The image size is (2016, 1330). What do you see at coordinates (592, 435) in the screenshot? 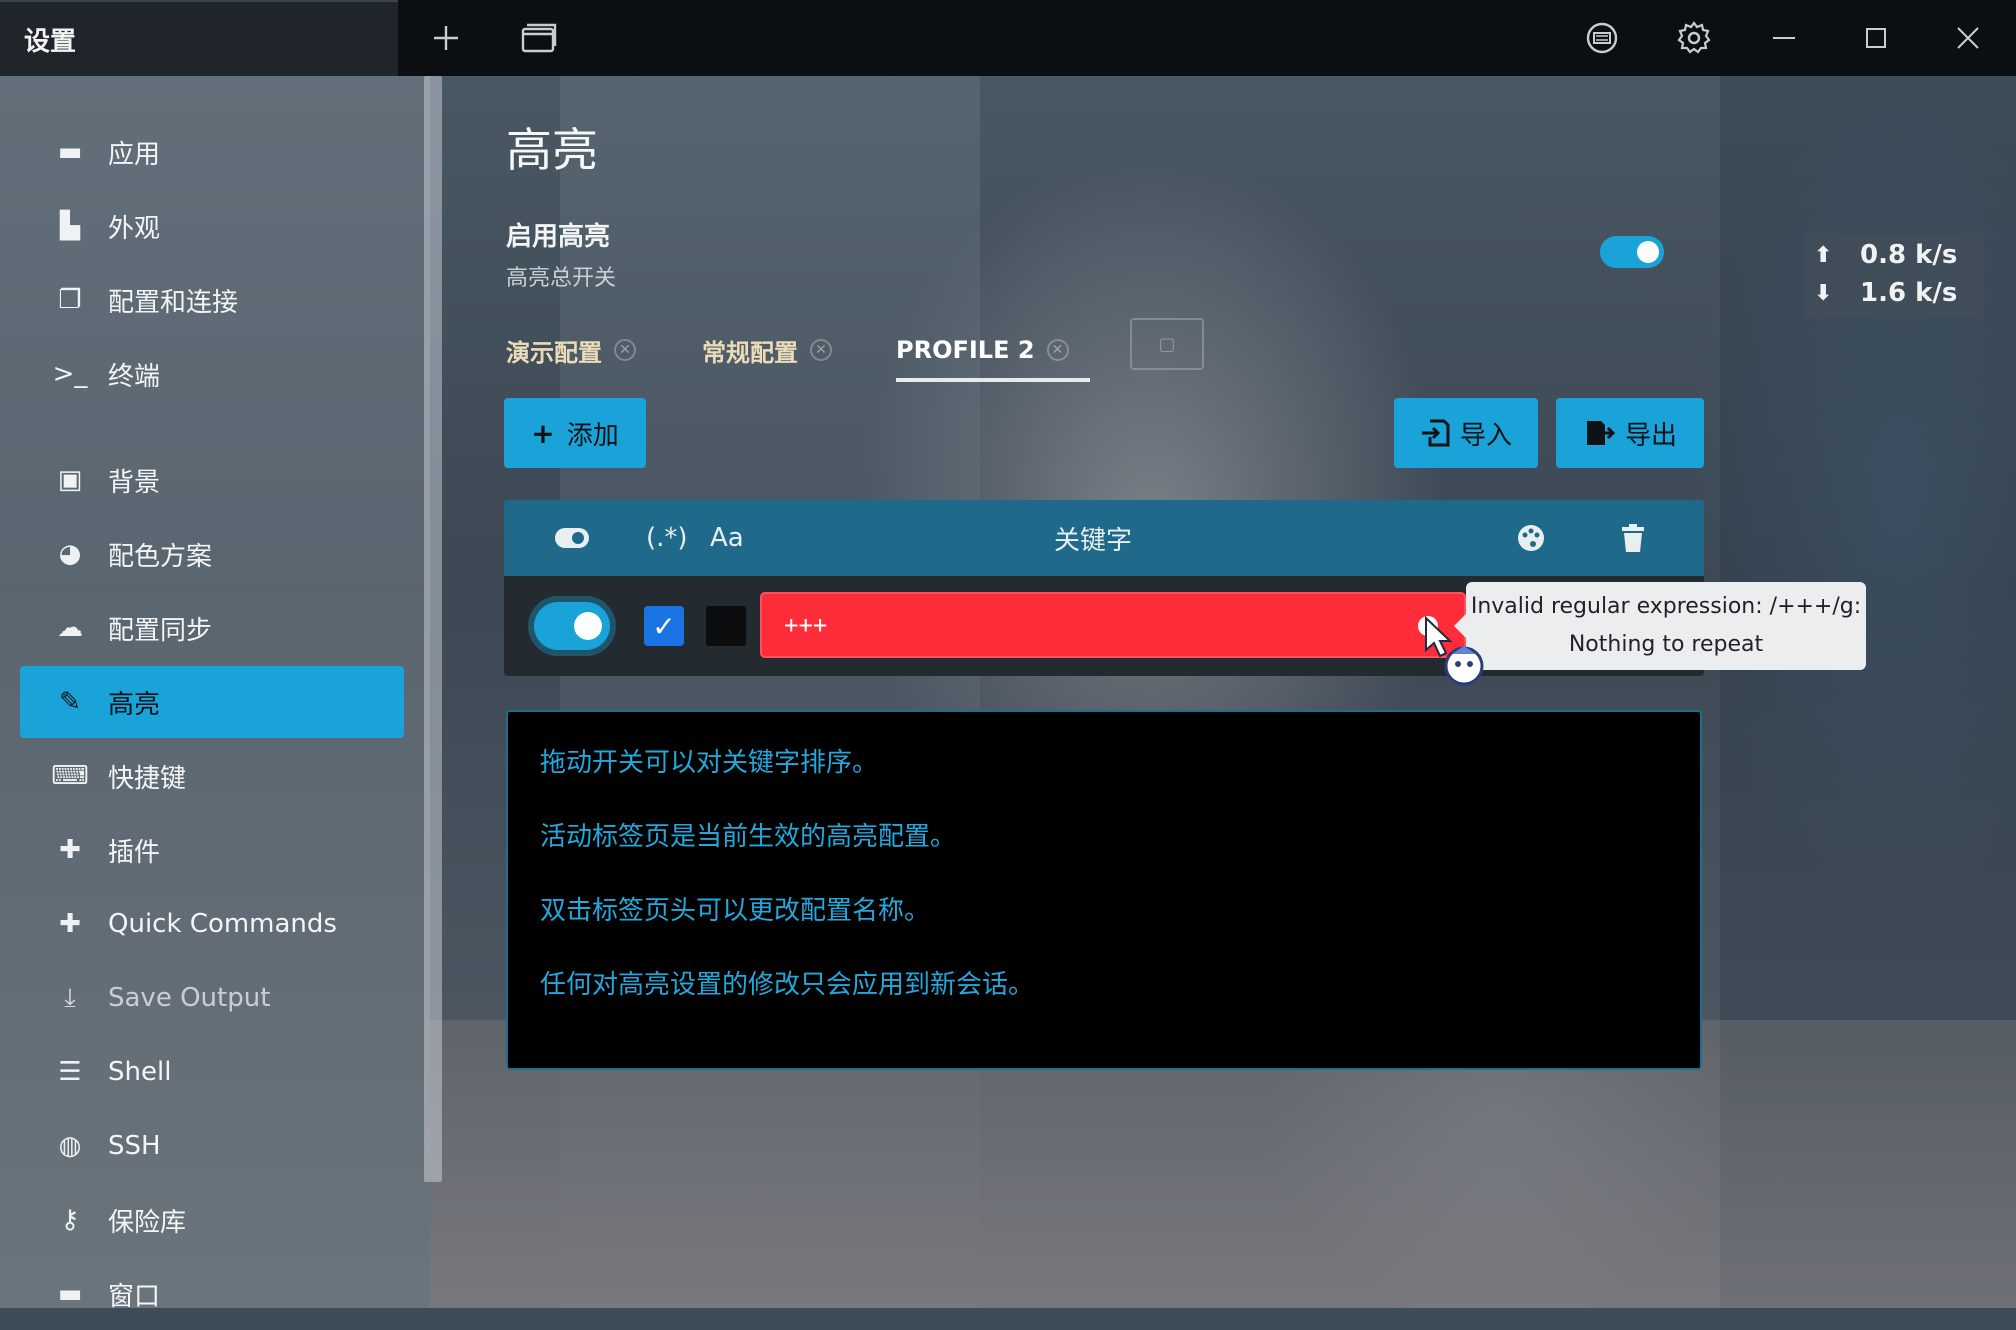
I see `add-button-label: 添加` at bounding box center [592, 435].